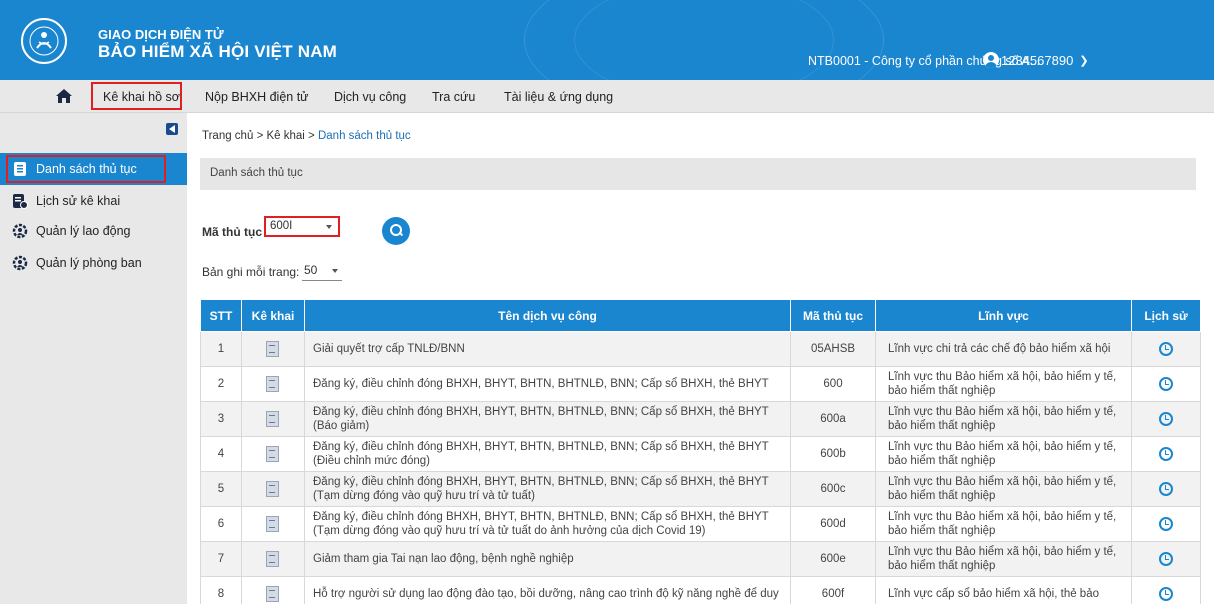 The height and width of the screenshot is (604, 1214). I want to click on page-title: Danh sách thủ tục, so click(698, 174).